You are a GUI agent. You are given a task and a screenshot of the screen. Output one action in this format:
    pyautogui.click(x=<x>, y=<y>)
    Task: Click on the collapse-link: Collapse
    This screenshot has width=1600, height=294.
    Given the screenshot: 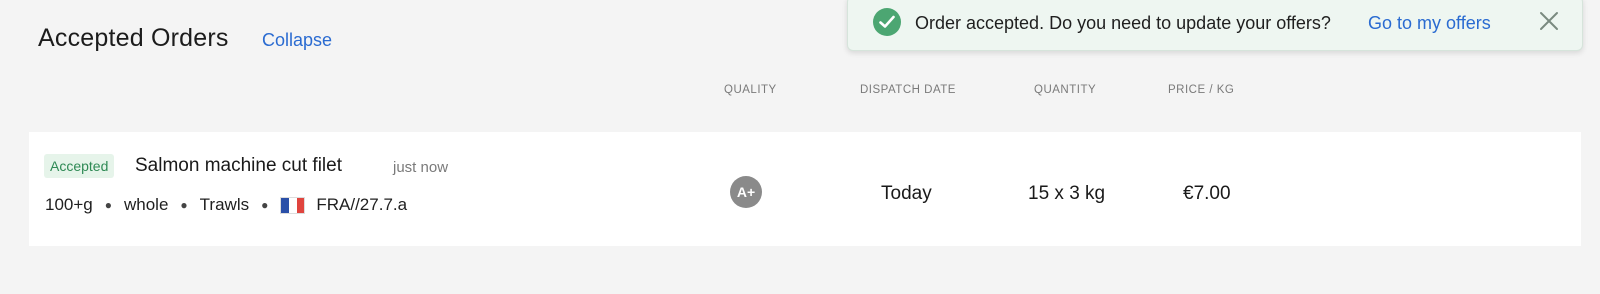 What is the action you would take?
    pyautogui.click(x=297, y=40)
    